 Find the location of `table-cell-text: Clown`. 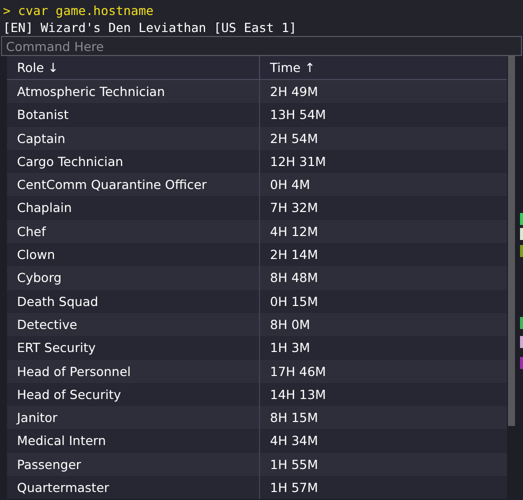

table-cell-text: Clown is located at coordinates (36, 255).